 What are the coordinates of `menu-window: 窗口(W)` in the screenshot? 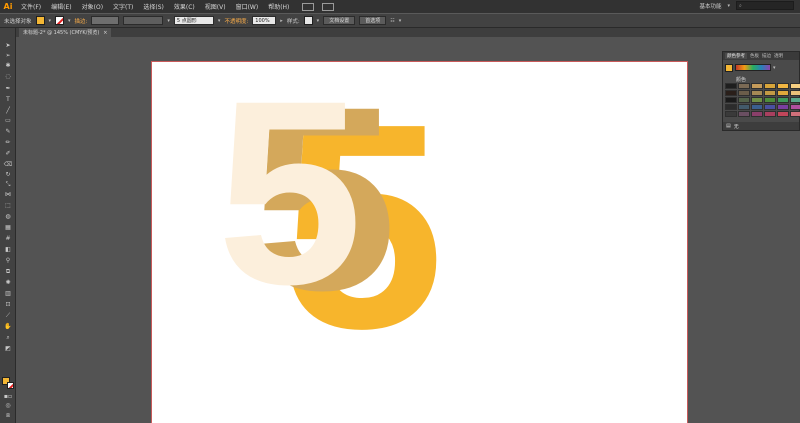 It's located at (247, 6).